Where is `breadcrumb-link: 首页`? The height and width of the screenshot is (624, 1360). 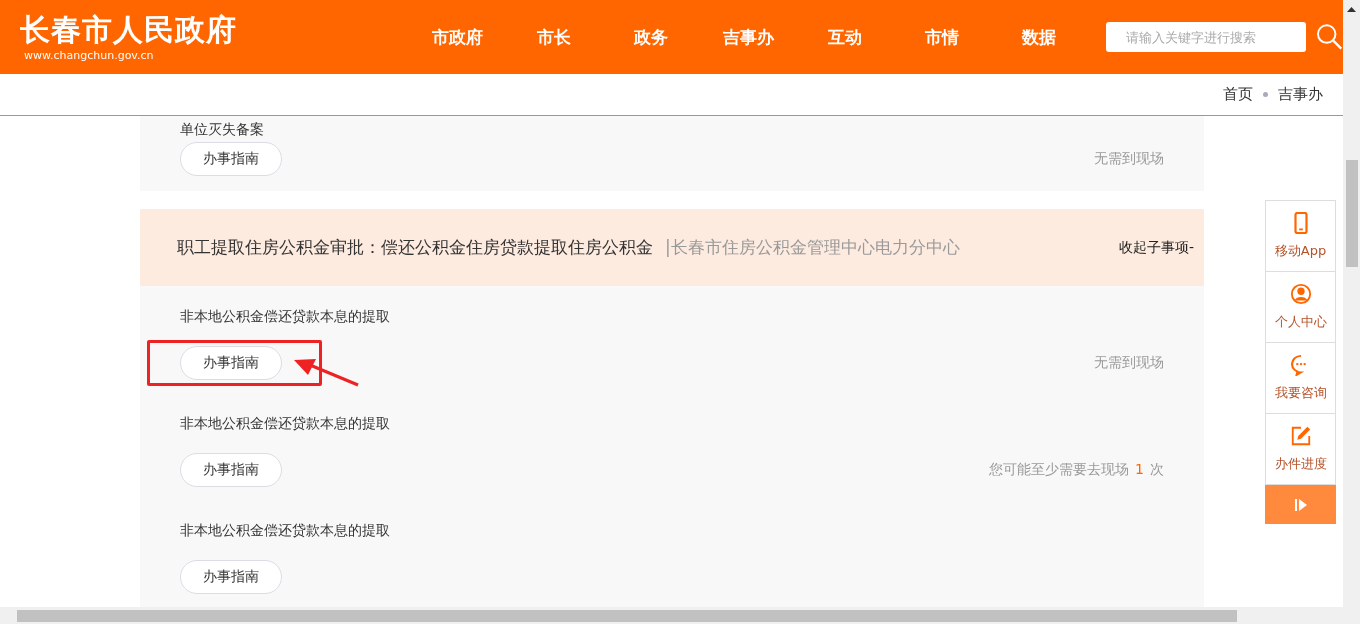
breadcrumb-link: 首页 is located at coordinates (1238, 95).